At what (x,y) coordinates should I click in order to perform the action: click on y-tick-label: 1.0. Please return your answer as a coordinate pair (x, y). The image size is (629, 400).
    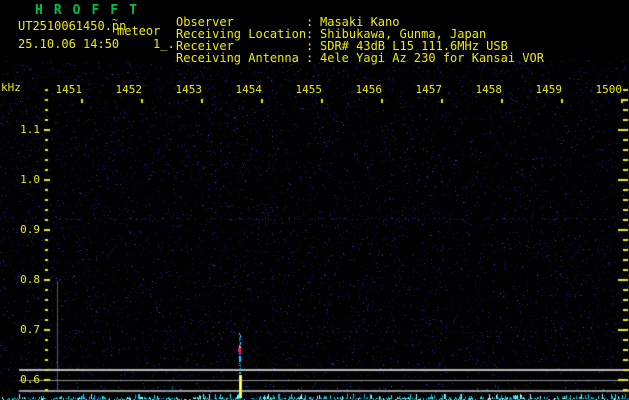
    Looking at the image, I should click on (30, 179).